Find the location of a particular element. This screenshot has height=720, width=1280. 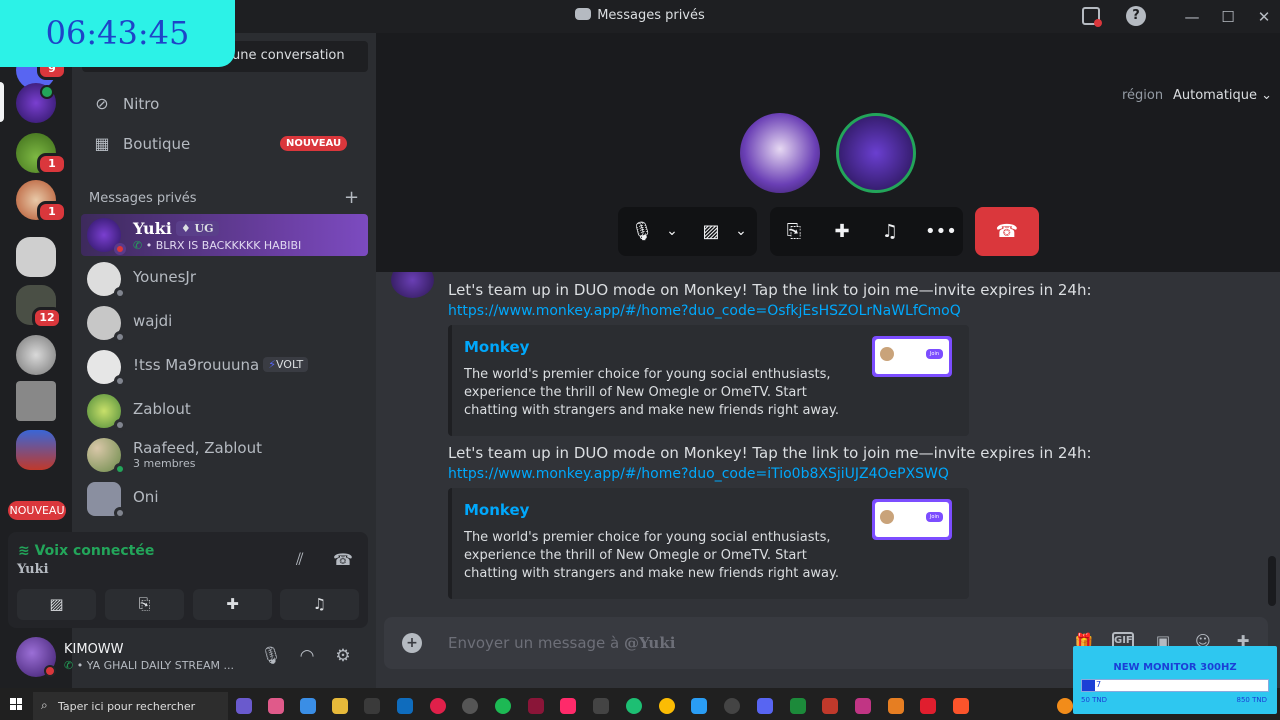

dm-item-younesjr: YounesJr is located at coordinates (224, 279).